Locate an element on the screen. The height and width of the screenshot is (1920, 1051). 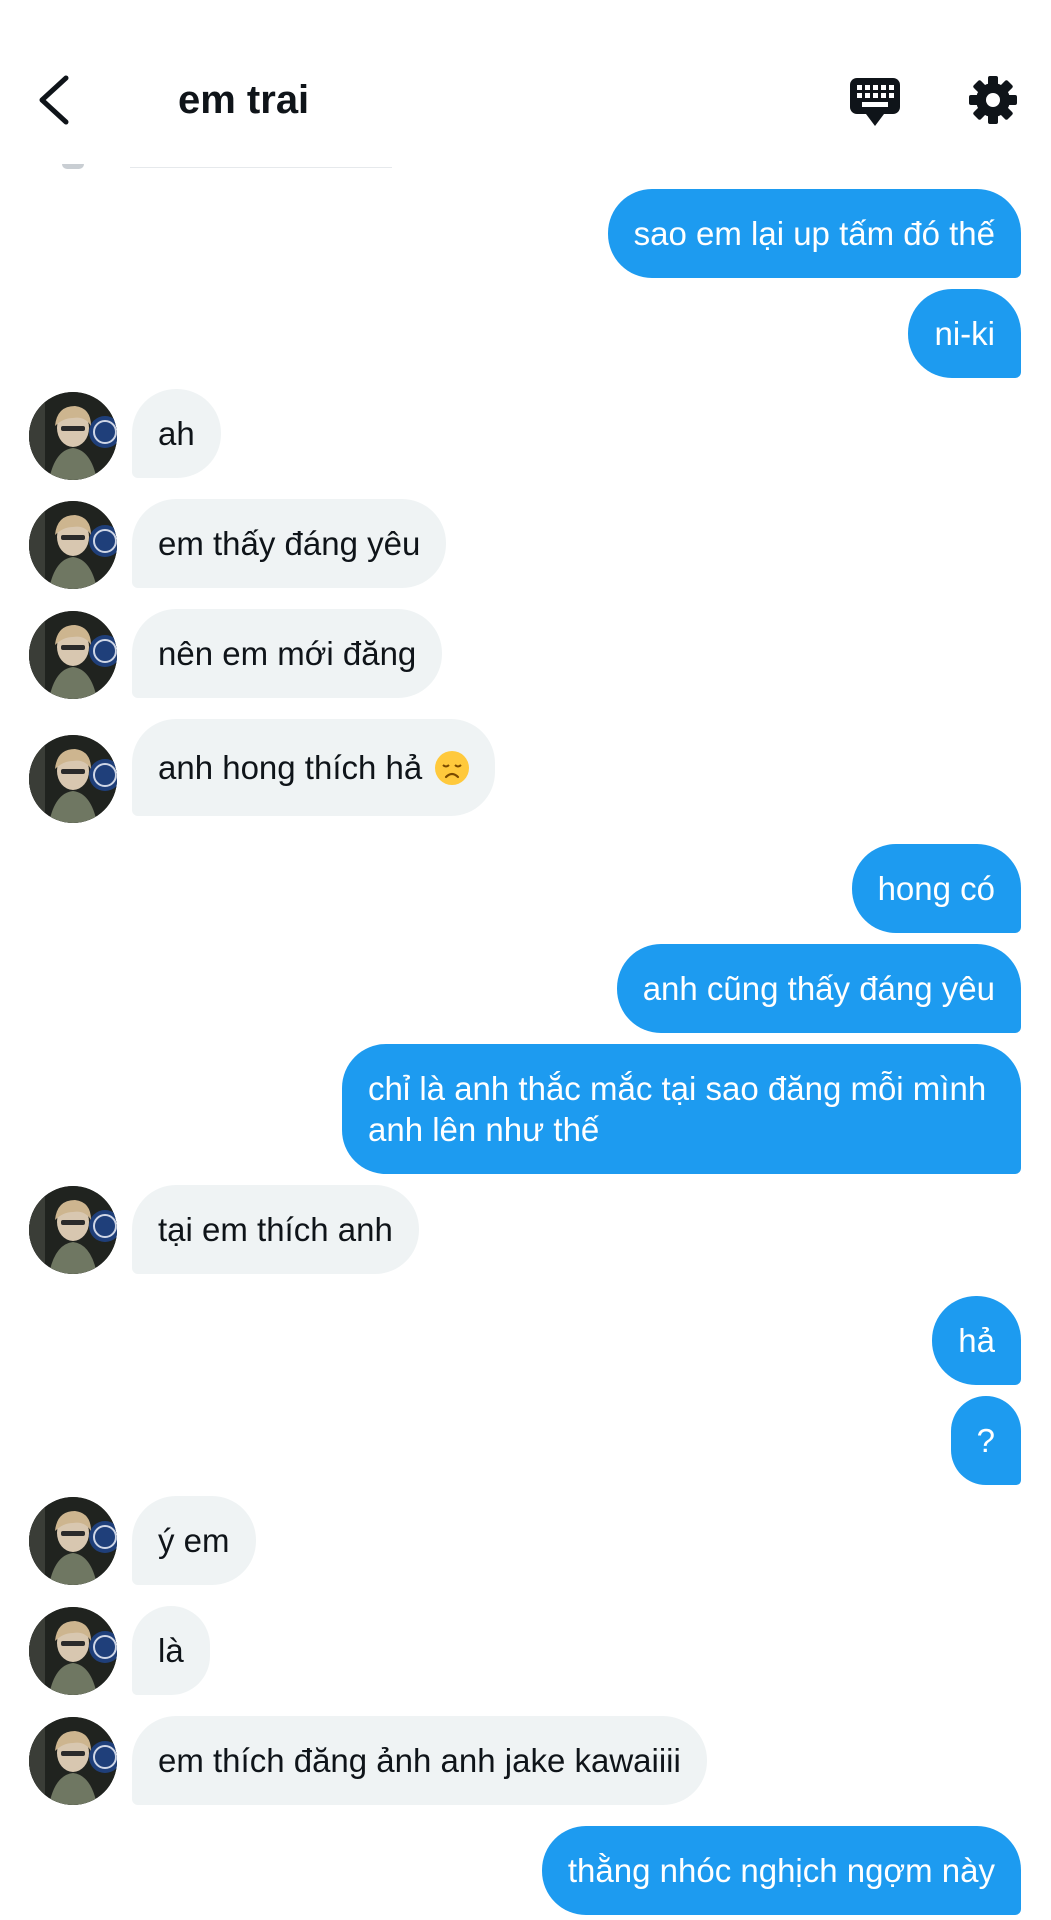
chat-header: em trai is located at coordinates (525, 82).